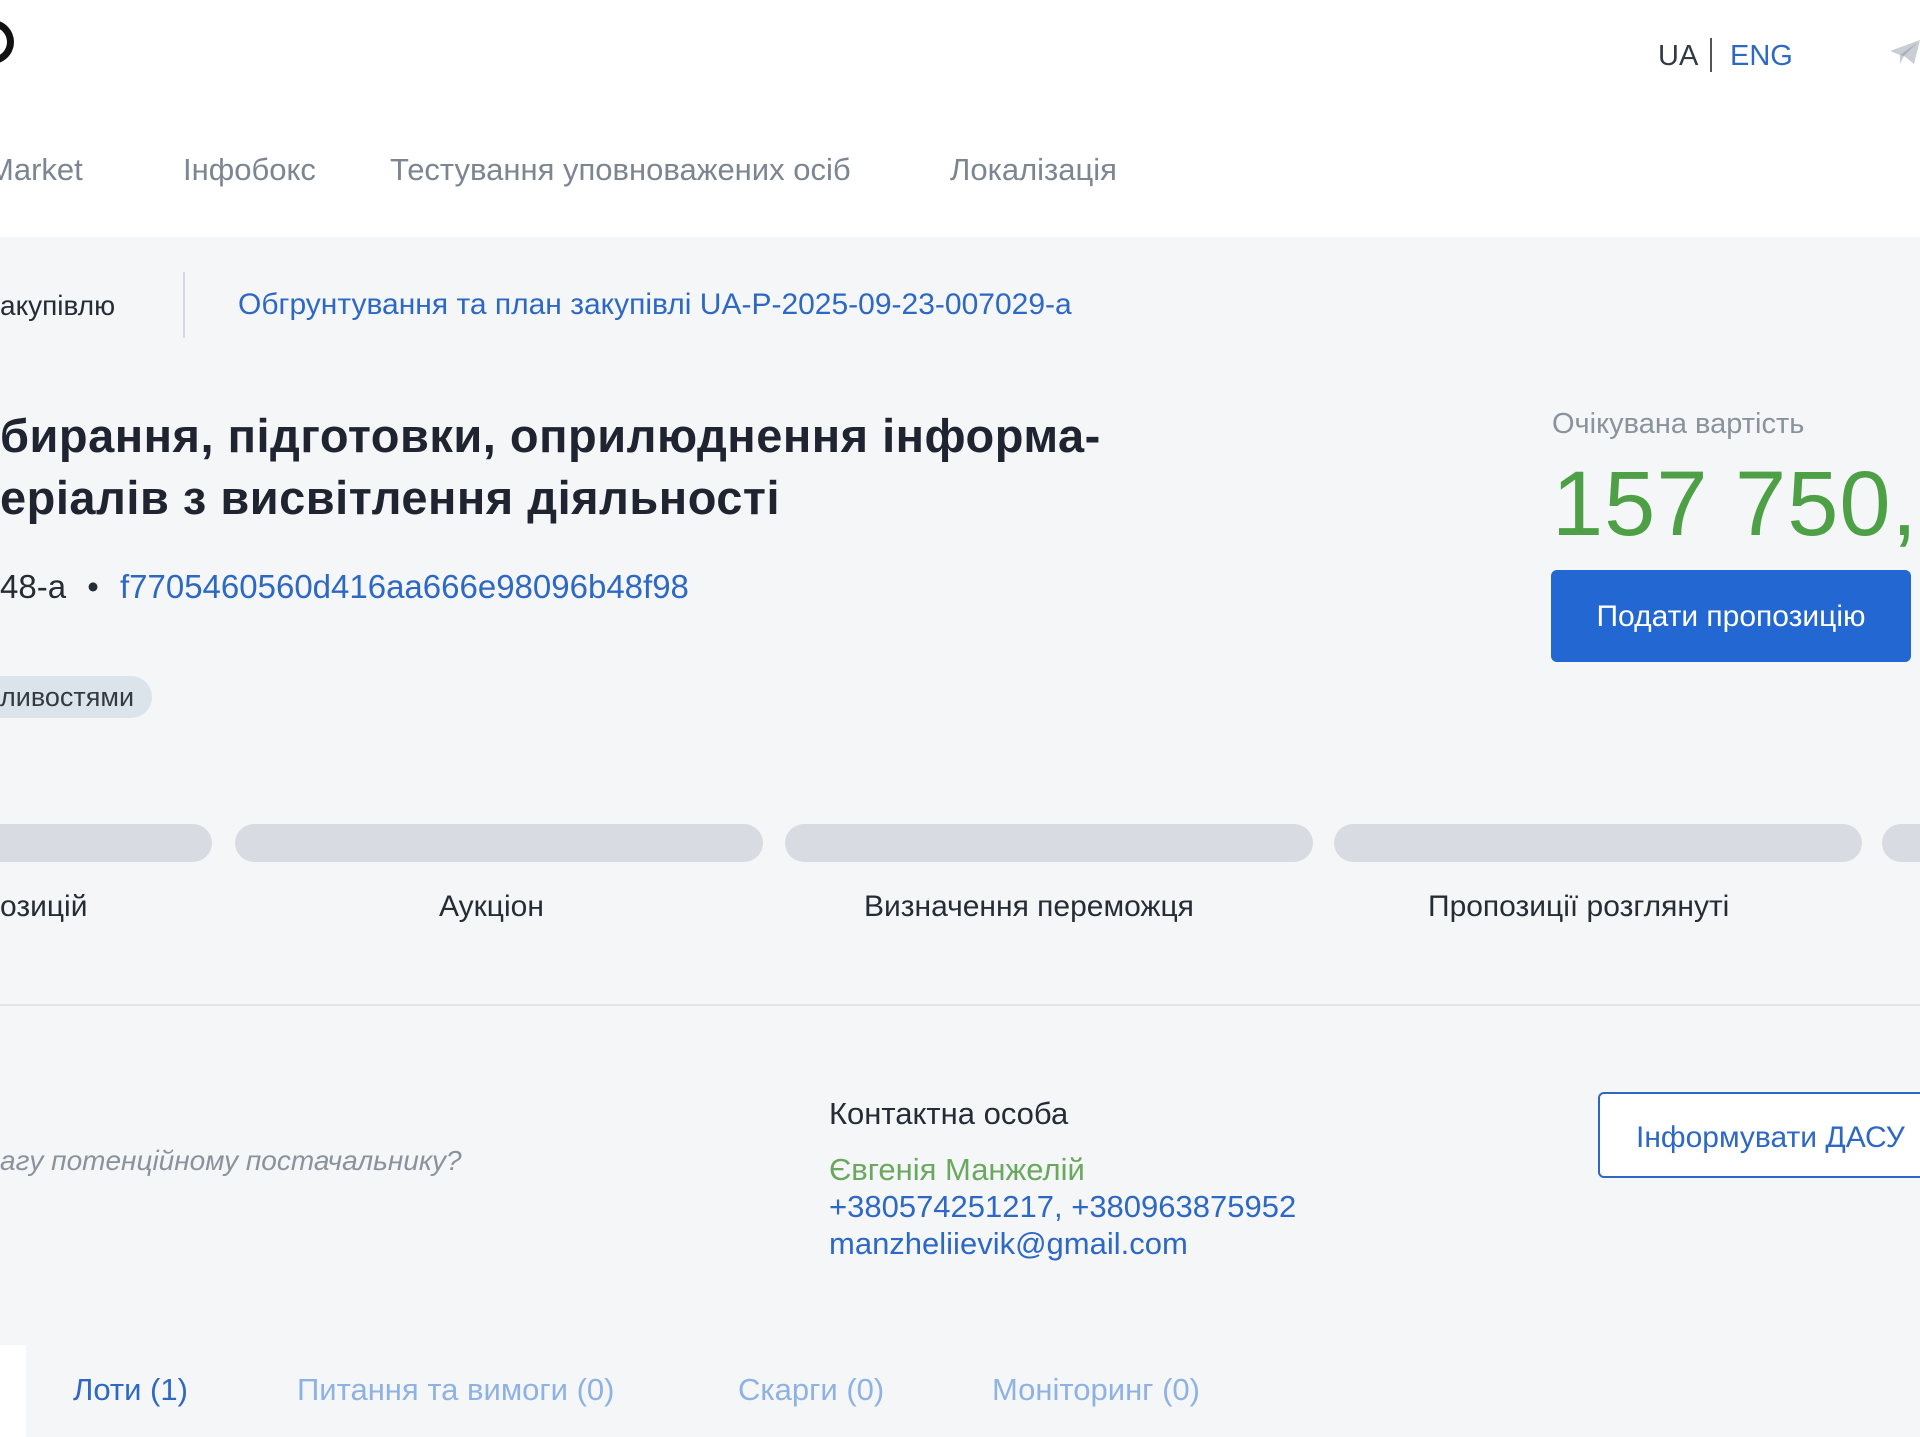  I want to click on stage-bar-auction, so click(499, 843).